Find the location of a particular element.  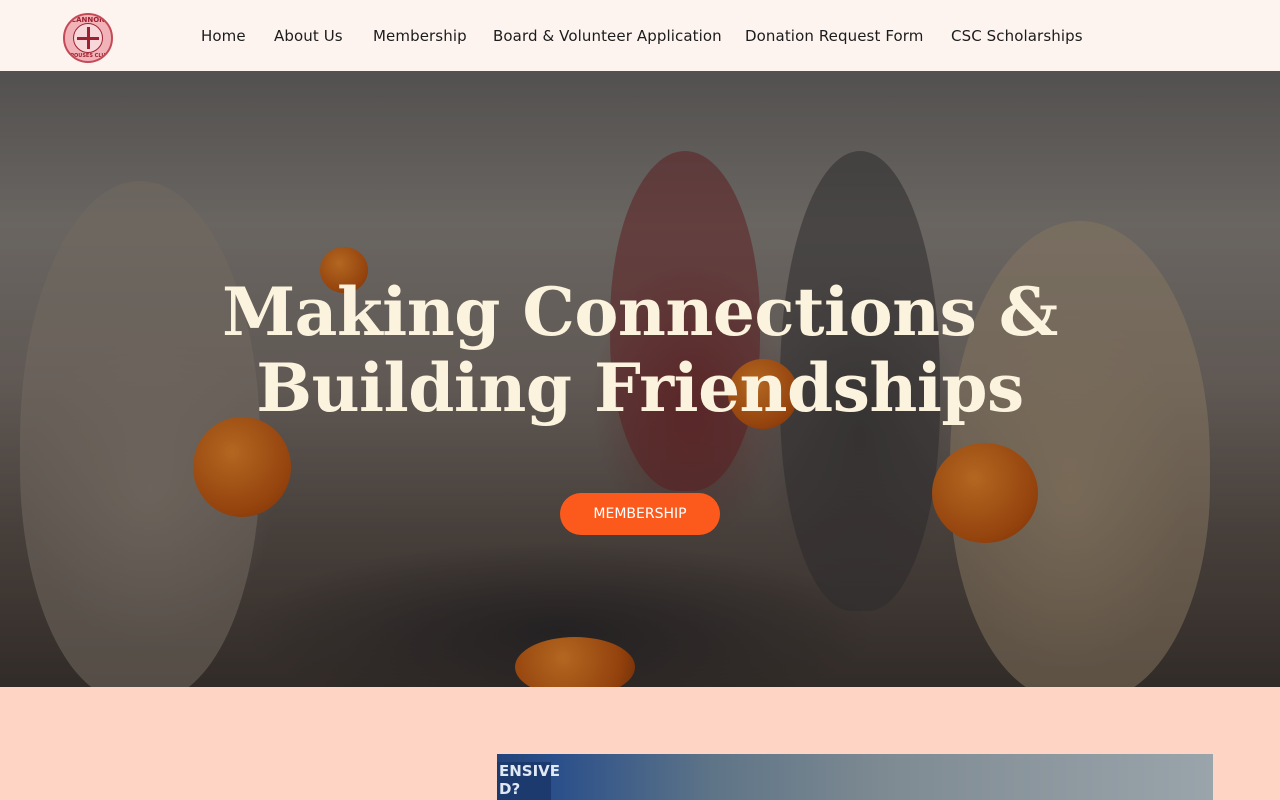

photo-sign-text: ENSIVE D? is located at coordinates (529, 781).